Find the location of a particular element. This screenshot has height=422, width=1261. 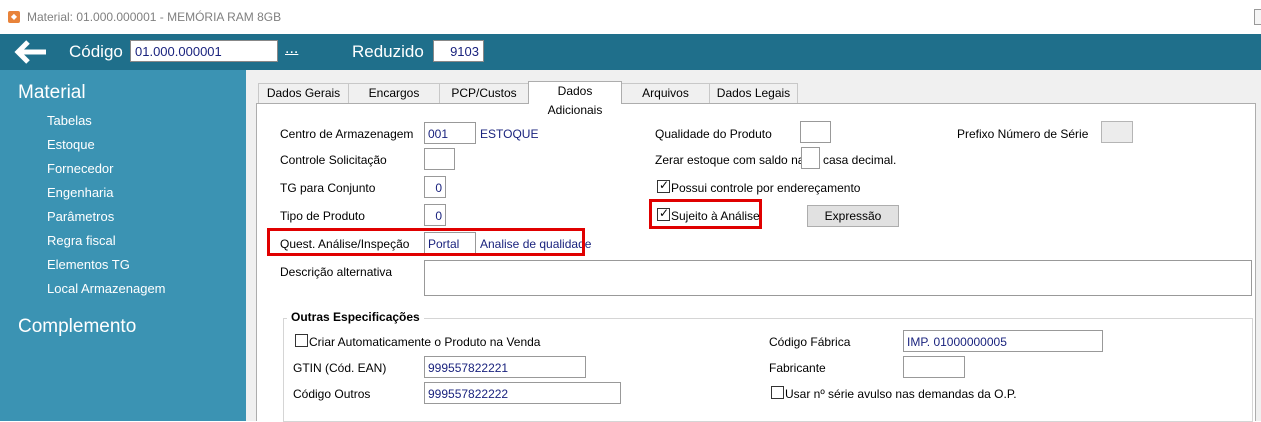

fabricante-label: Fabricante is located at coordinates (797, 368).